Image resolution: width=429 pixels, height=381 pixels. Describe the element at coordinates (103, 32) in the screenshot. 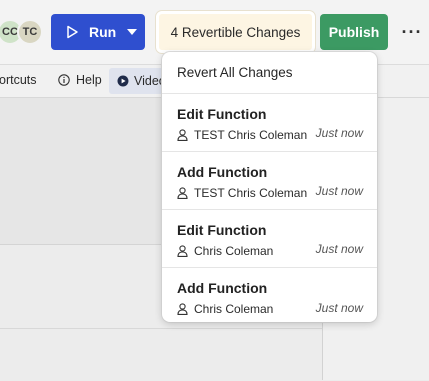

I see `run-button-label: Run` at that location.